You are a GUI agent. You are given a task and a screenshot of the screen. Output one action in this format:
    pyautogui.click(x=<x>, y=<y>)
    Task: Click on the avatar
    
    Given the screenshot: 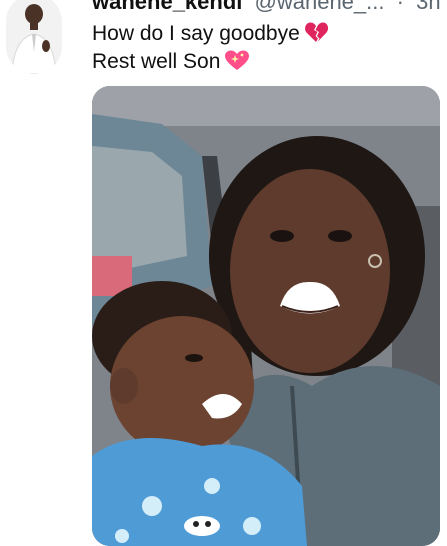 What is the action you would take?
    pyautogui.click(x=34, y=37)
    